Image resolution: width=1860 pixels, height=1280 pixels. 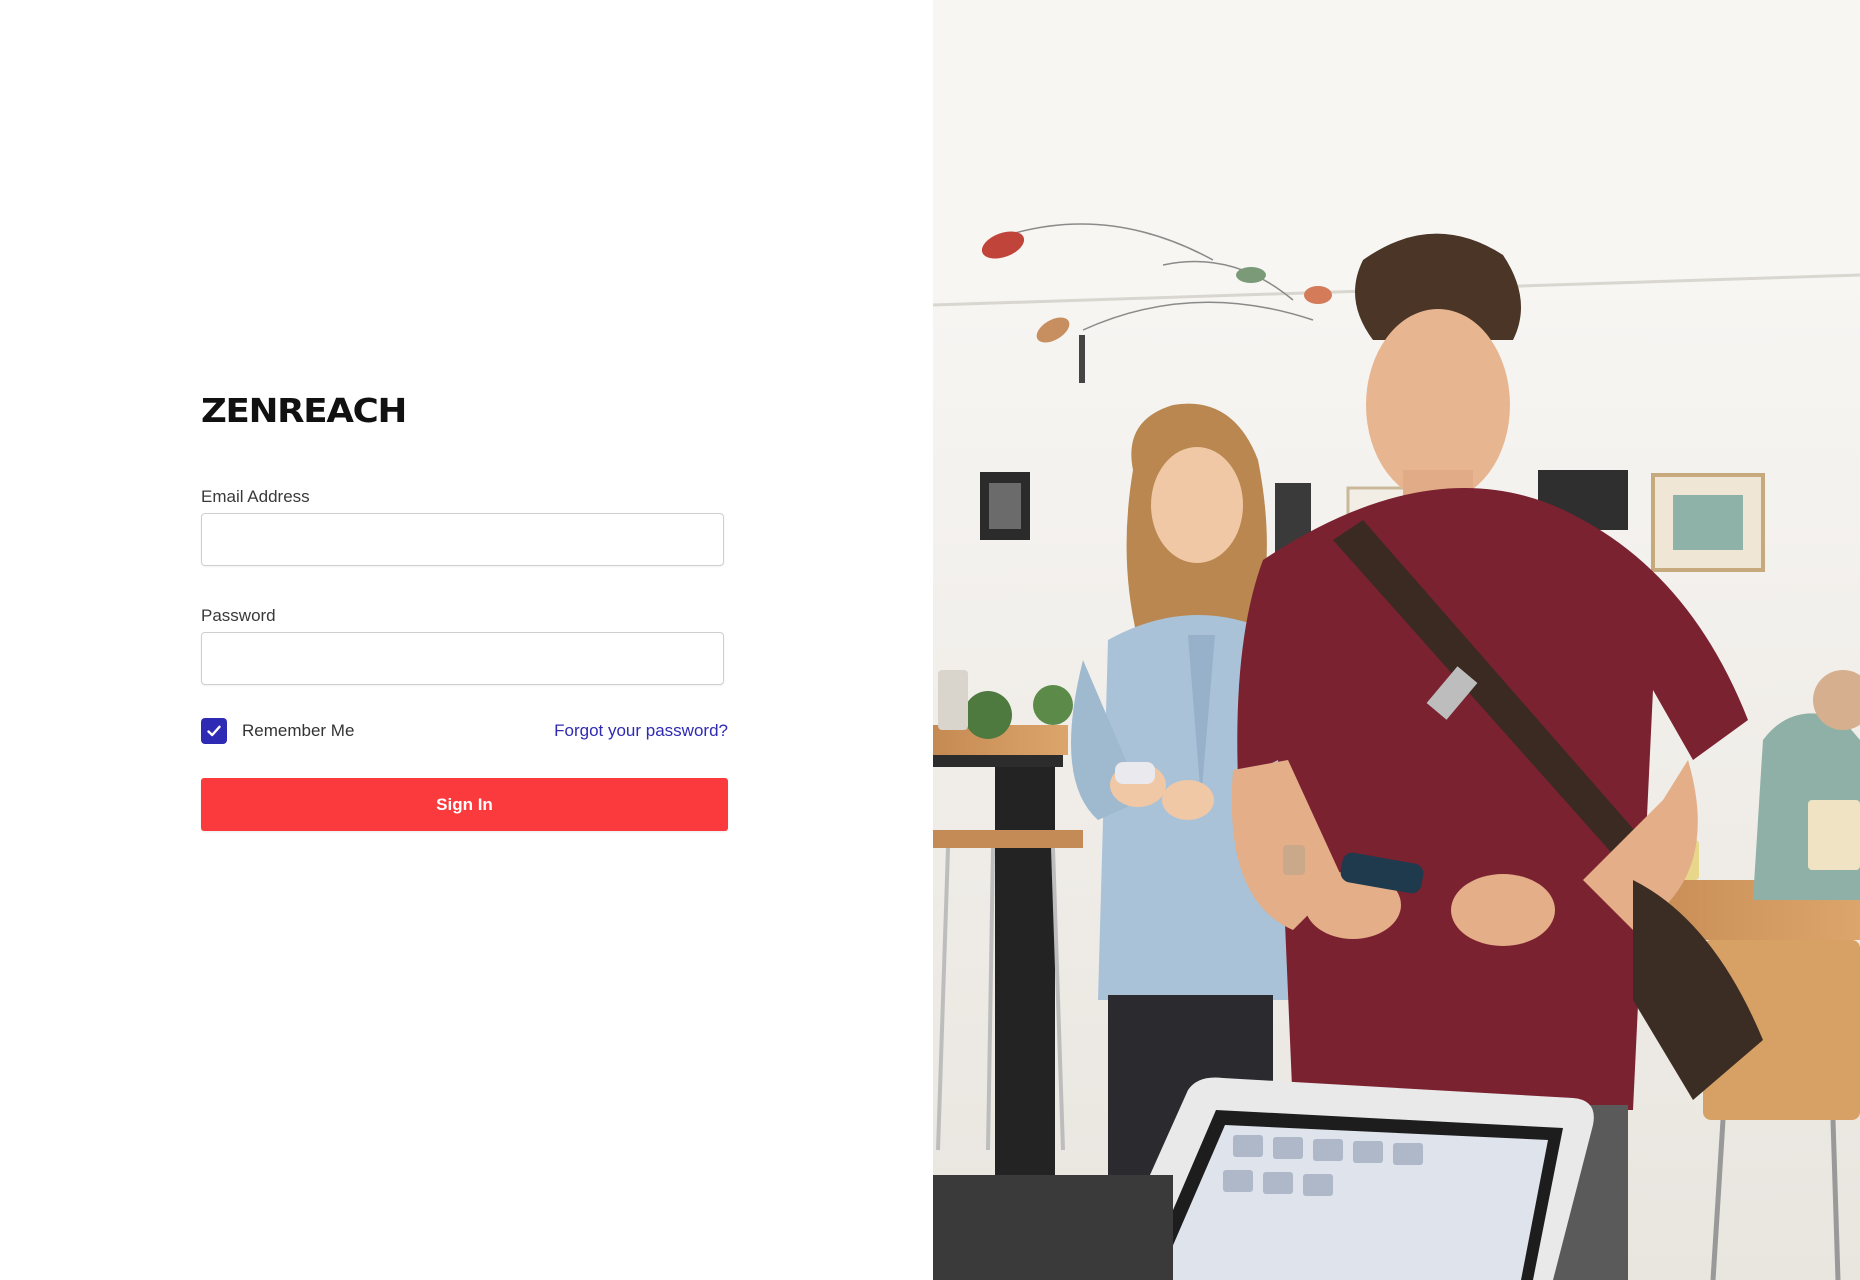 I want to click on checkmark-icon, so click(x=214, y=731).